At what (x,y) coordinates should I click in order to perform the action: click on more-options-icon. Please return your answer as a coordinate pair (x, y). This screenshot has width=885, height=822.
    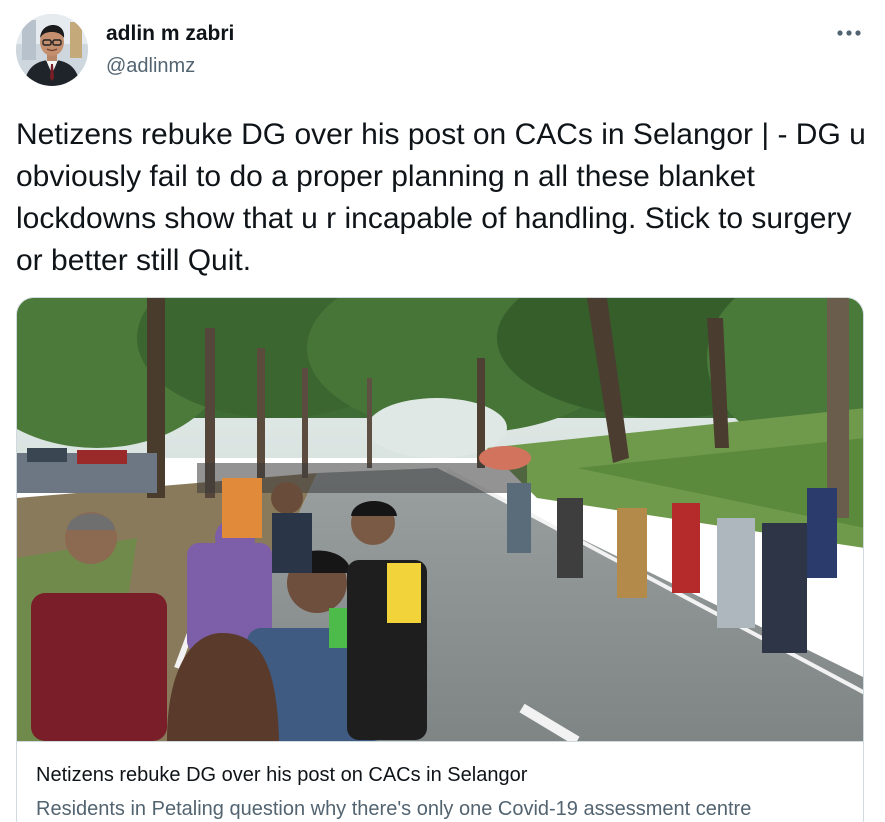
    Looking at the image, I should click on (849, 33).